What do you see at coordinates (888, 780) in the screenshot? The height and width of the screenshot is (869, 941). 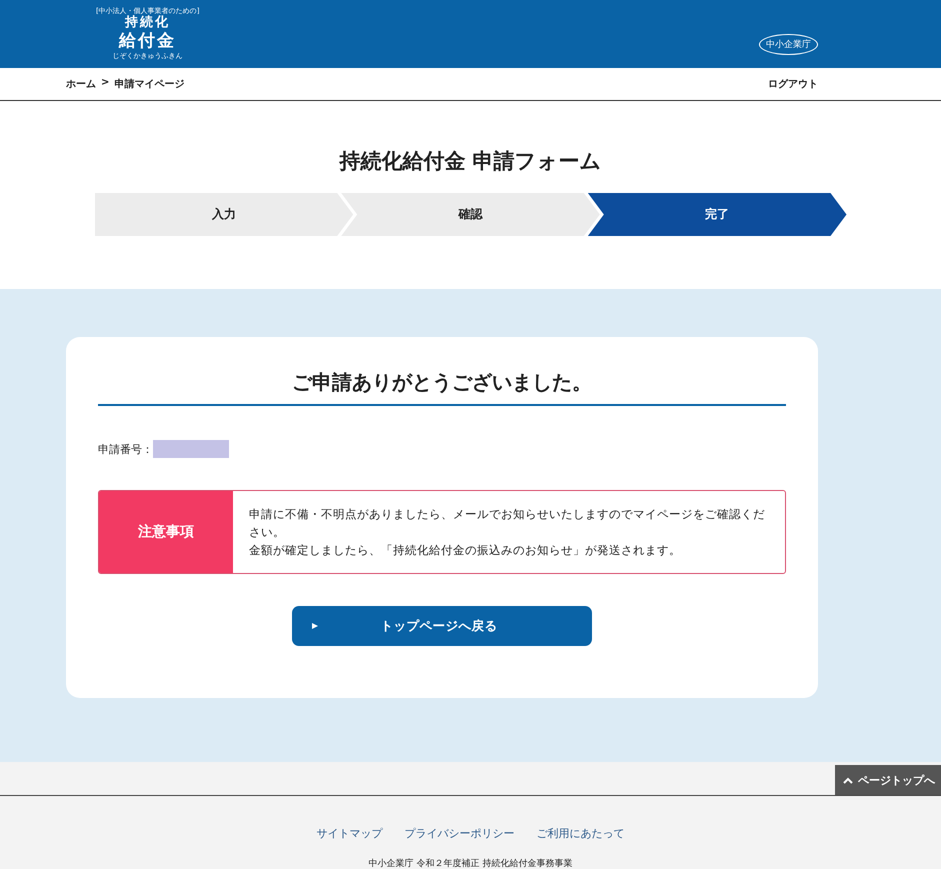 I see `page-top-button: ページトップへ` at bounding box center [888, 780].